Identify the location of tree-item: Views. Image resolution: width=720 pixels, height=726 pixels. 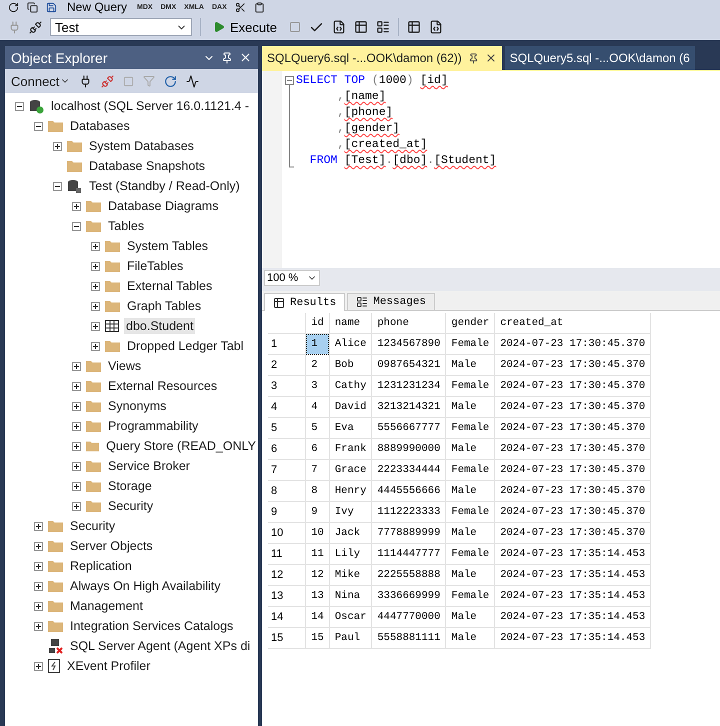
(125, 366).